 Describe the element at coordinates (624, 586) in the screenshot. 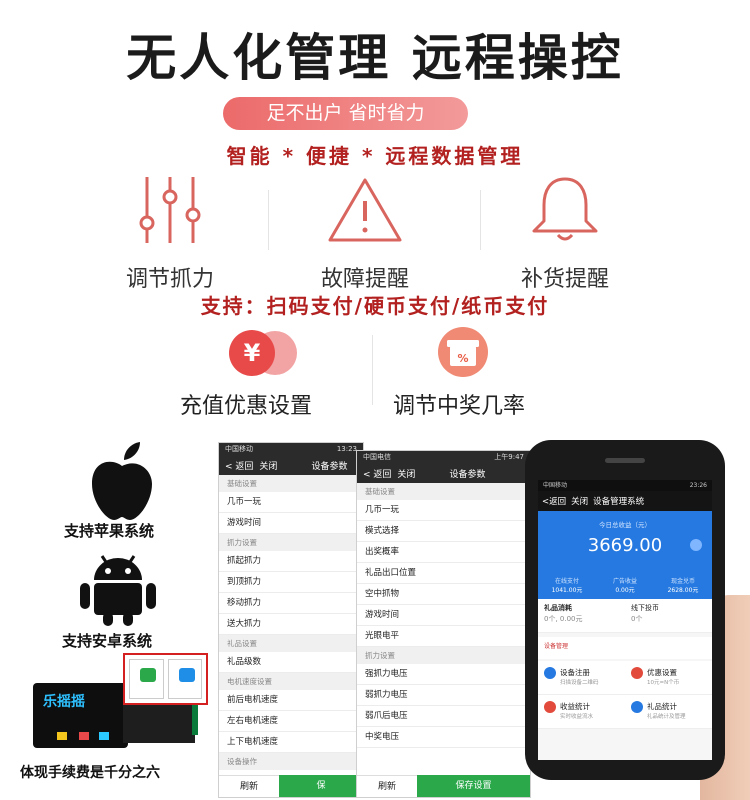

I see `stat-ad-revenue: 广告收益 0.00元` at that location.